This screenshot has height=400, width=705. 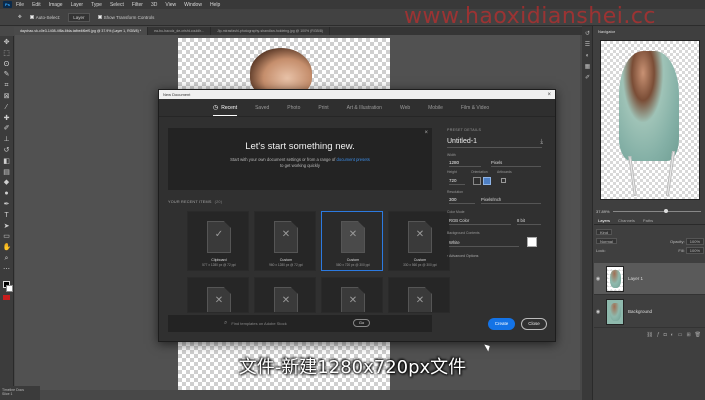 What do you see at coordinates (7, 86) in the screenshot?
I see `crop-tool-icon: ⌗` at bounding box center [7, 86].